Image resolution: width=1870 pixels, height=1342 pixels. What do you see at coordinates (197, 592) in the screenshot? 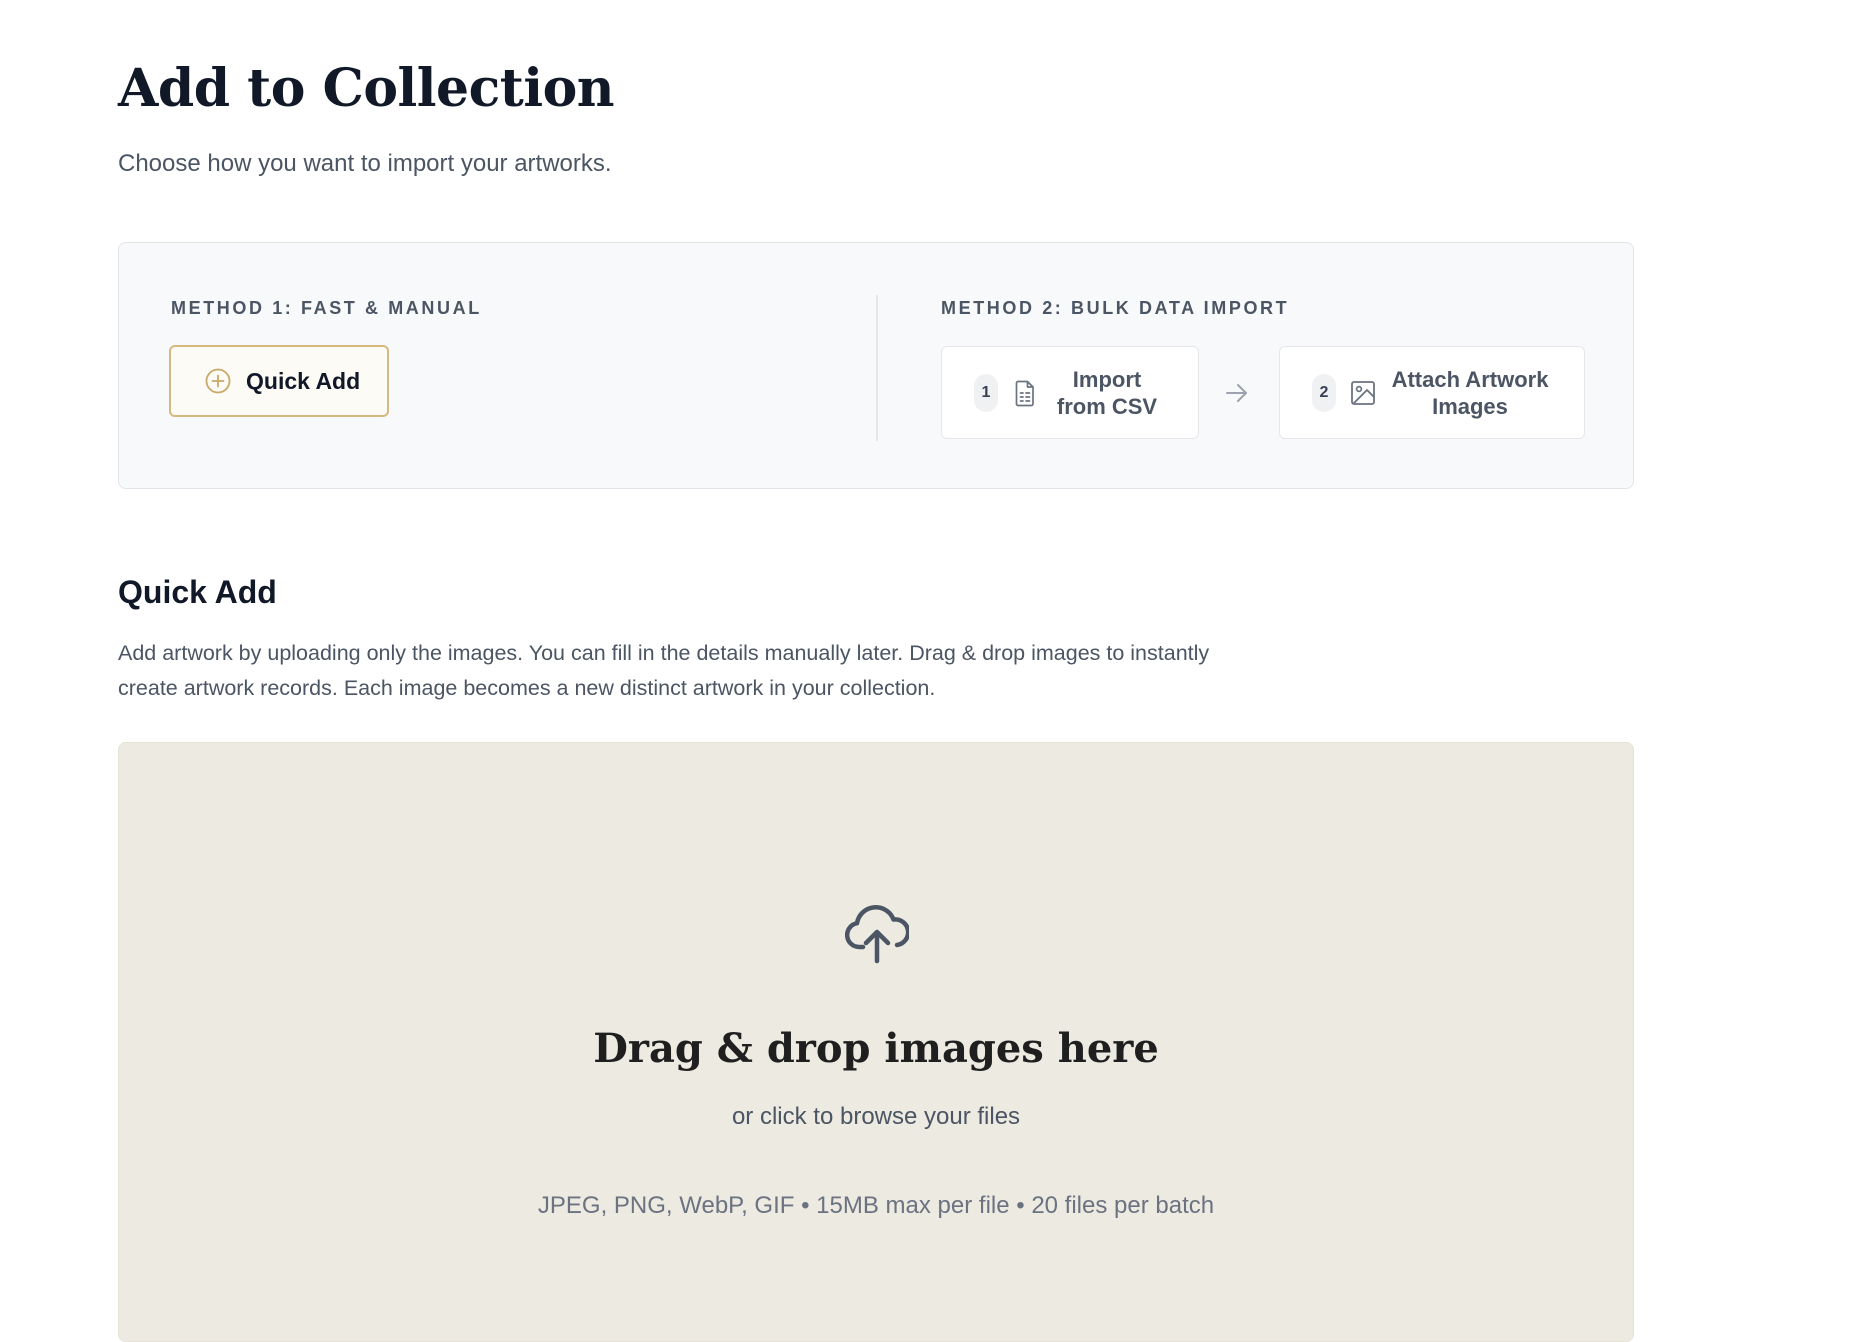
I see `quick-add-section-title: Quick Add` at bounding box center [197, 592].